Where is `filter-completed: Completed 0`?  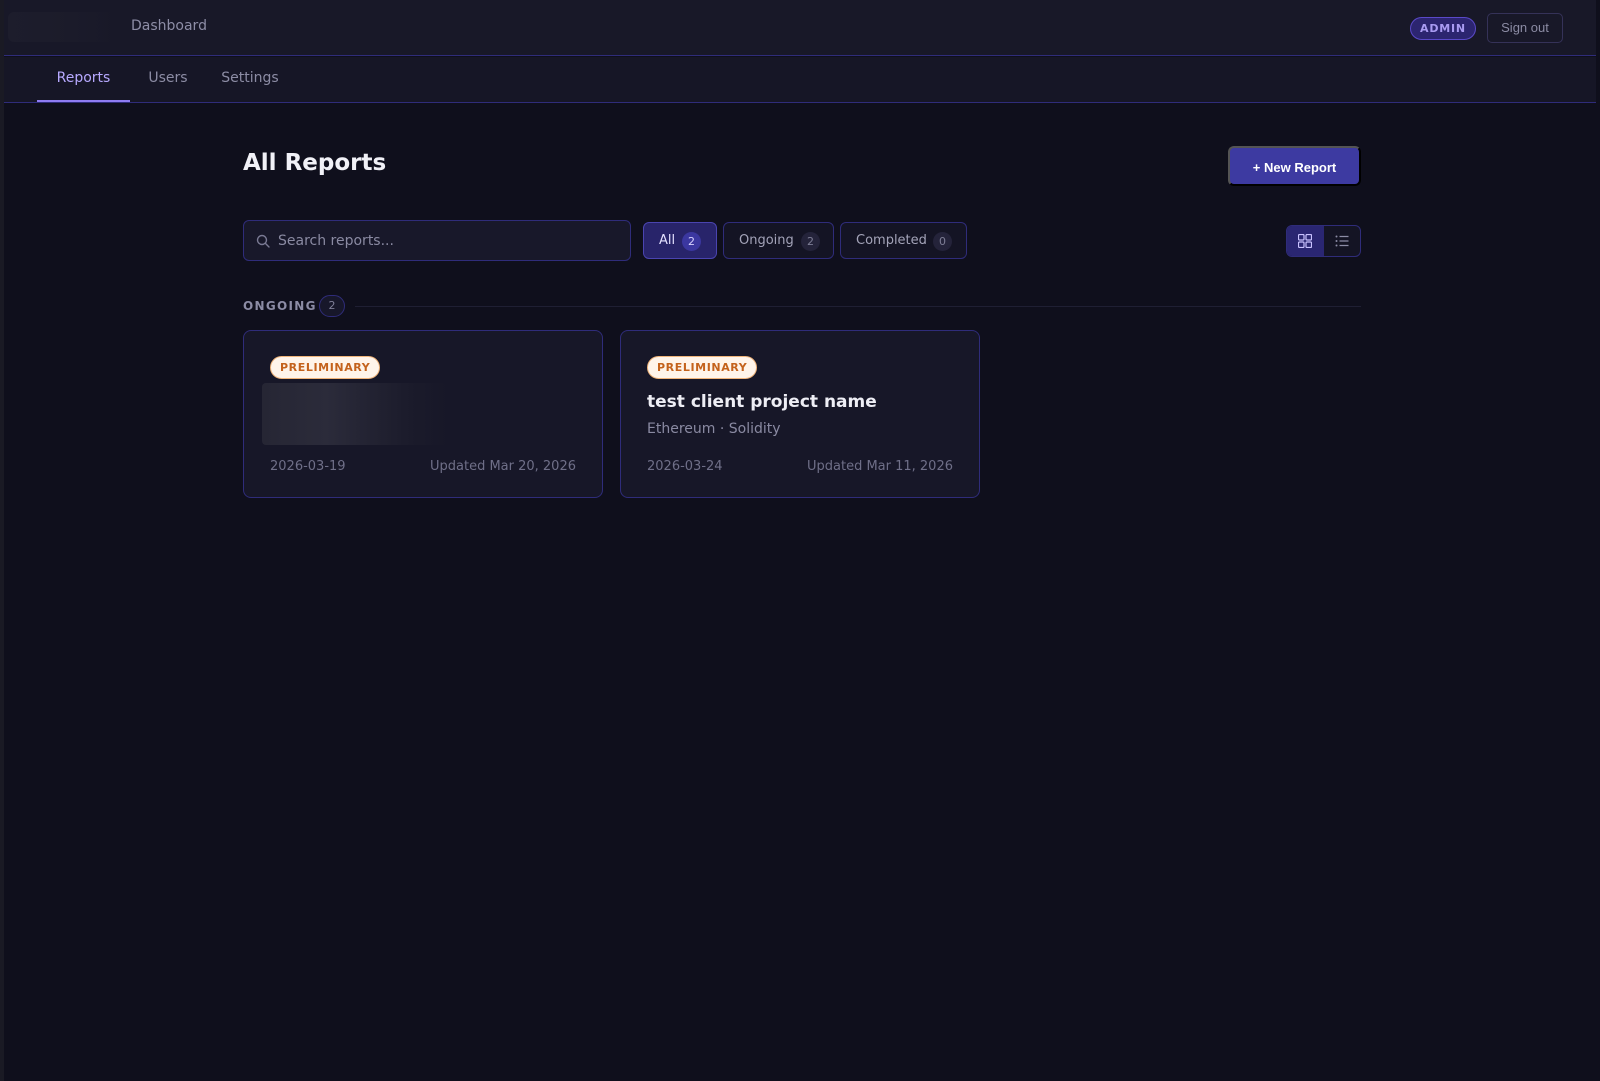 filter-completed: Completed 0 is located at coordinates (903, 240).